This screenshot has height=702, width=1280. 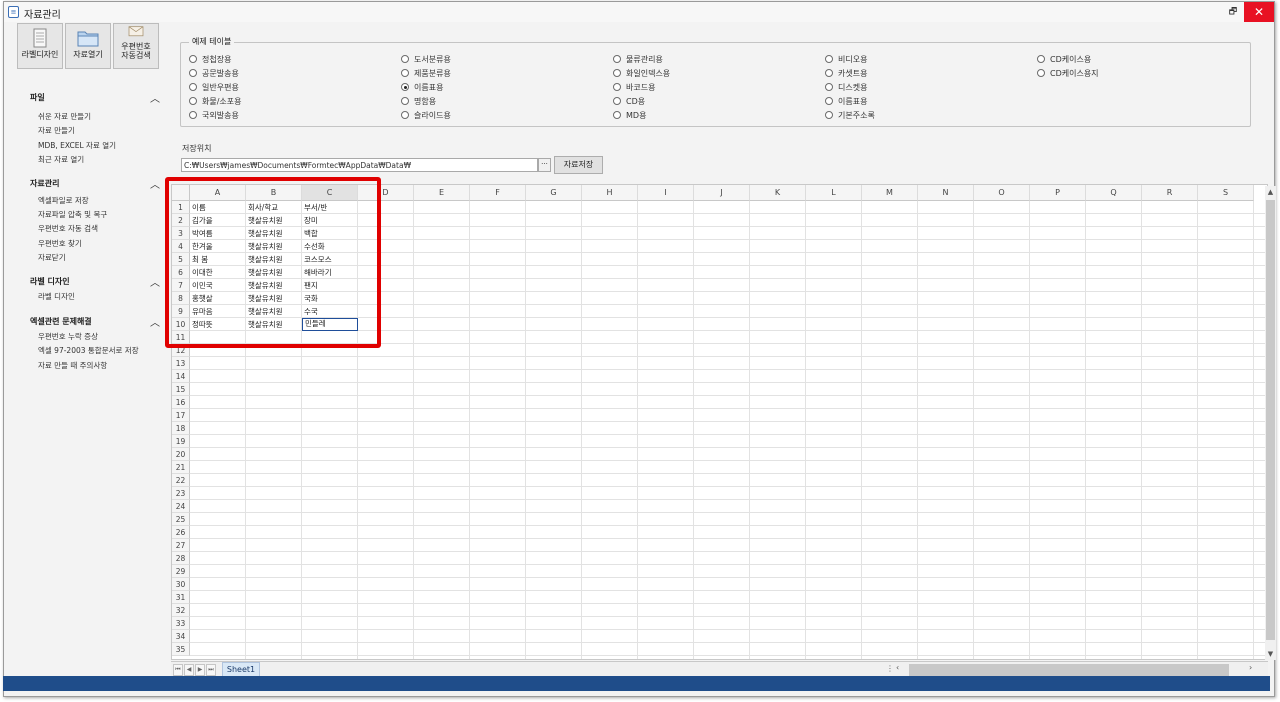 I want to click on row-header: 25, so click(x=181, y=519).